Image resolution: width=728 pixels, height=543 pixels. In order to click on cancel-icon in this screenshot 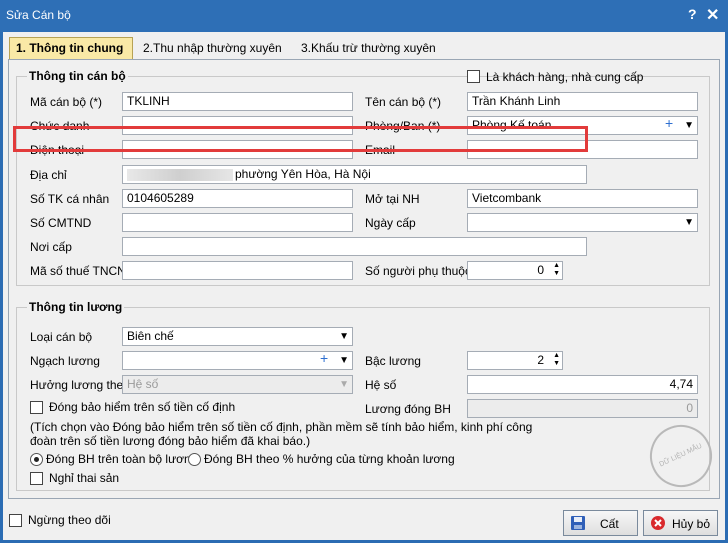, I will do `click(658, 523)`.